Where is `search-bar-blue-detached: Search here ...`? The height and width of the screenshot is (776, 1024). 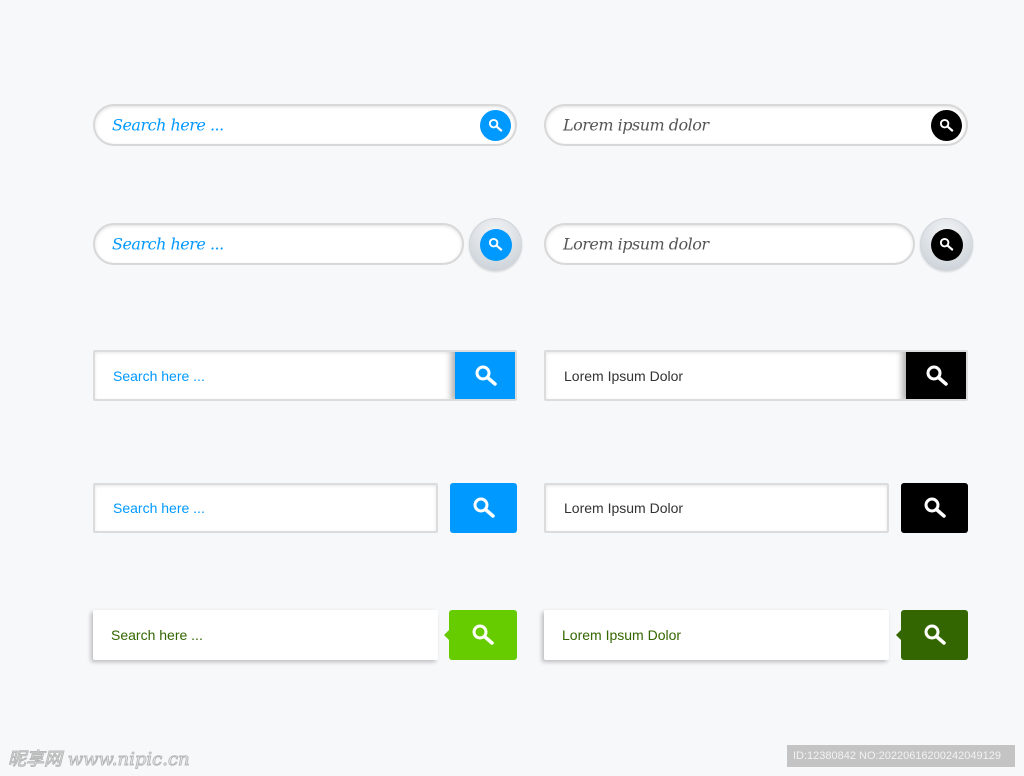
search-bar-blue-detached: Search here ... is located at coordinates (265, 508).